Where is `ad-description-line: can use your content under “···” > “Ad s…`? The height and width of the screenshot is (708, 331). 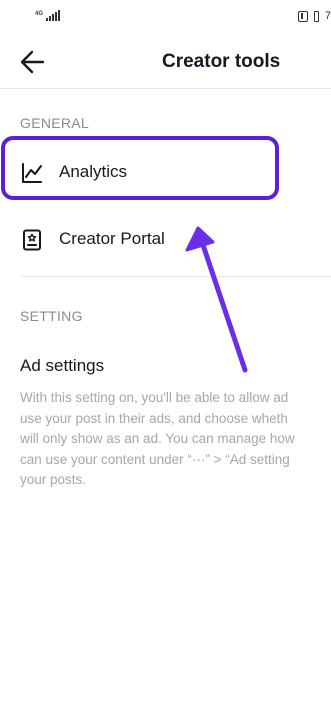
ad-description-line: can use your content under “···” > “Ad s… is located at coordinates (155, 459).